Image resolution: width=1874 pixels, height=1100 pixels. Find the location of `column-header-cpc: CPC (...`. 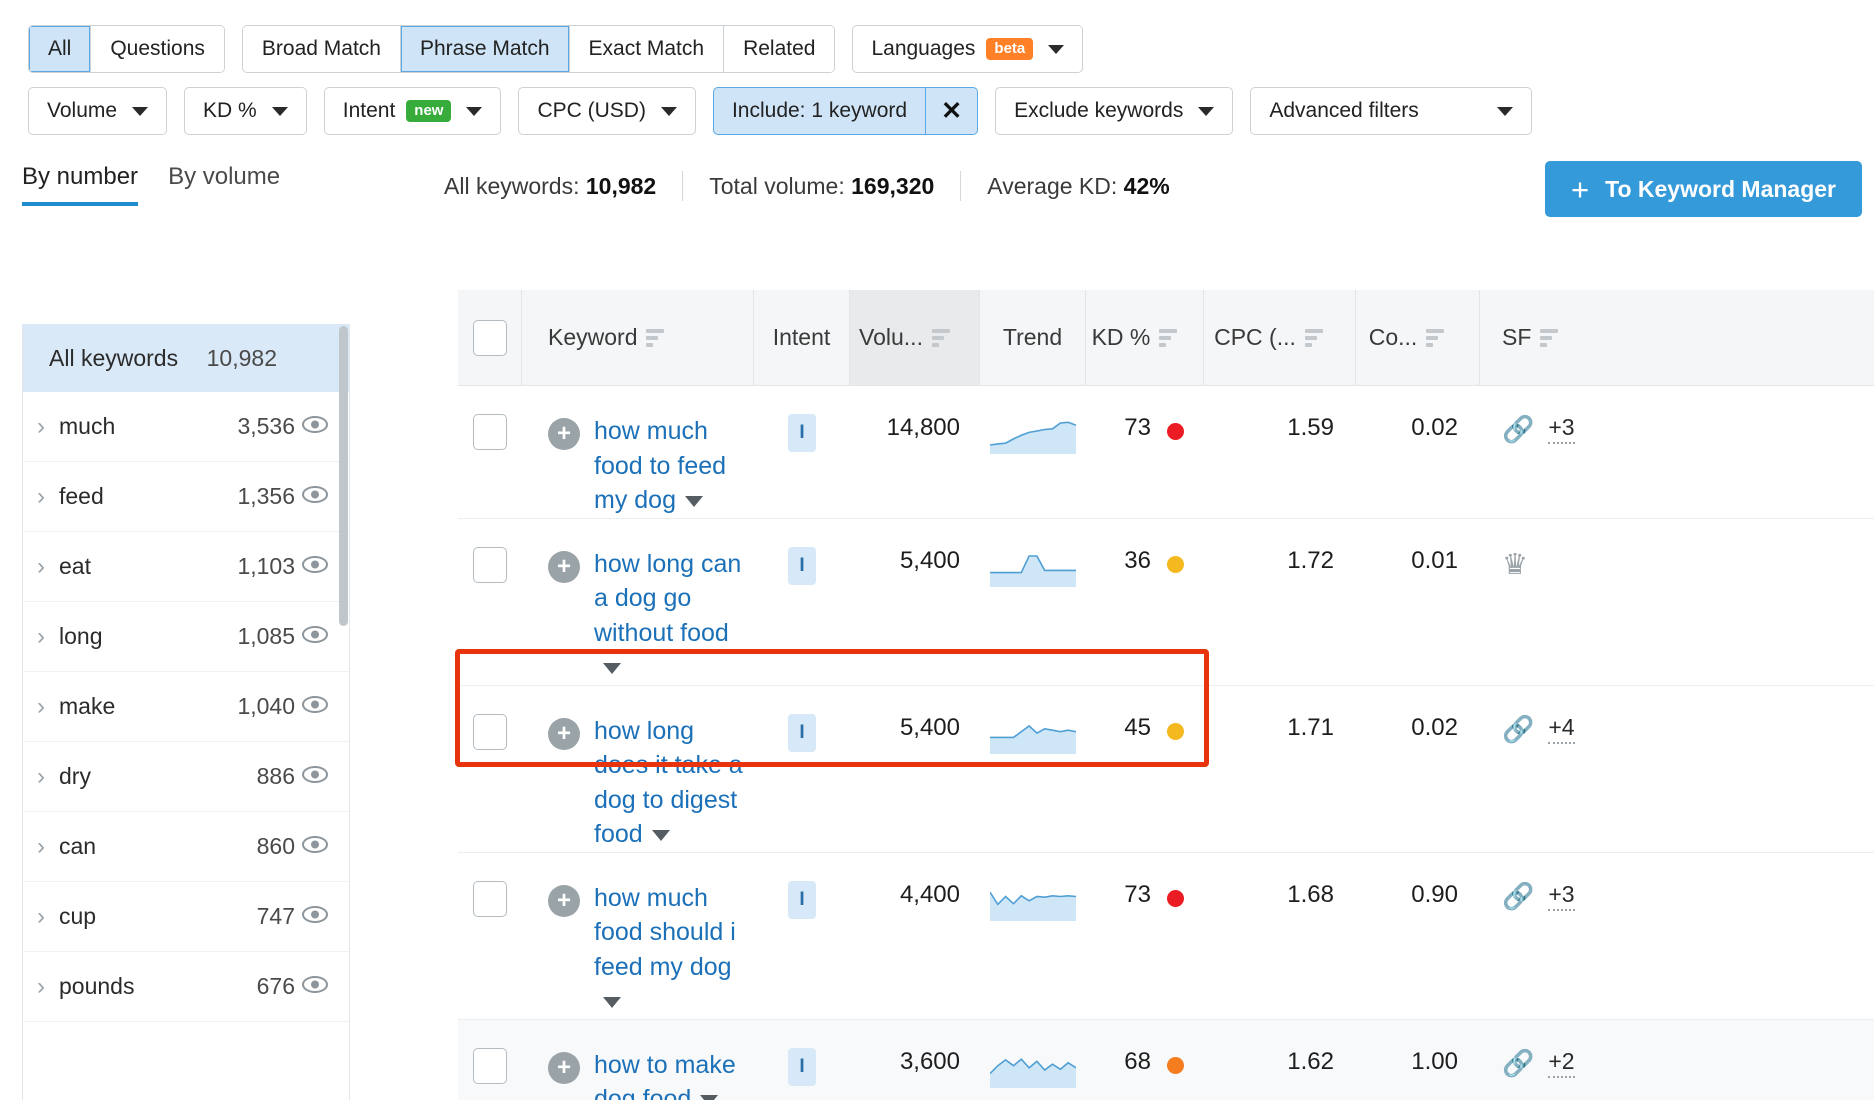

column-header-cpc: CPC (... is located at coordinates (1280, 337).